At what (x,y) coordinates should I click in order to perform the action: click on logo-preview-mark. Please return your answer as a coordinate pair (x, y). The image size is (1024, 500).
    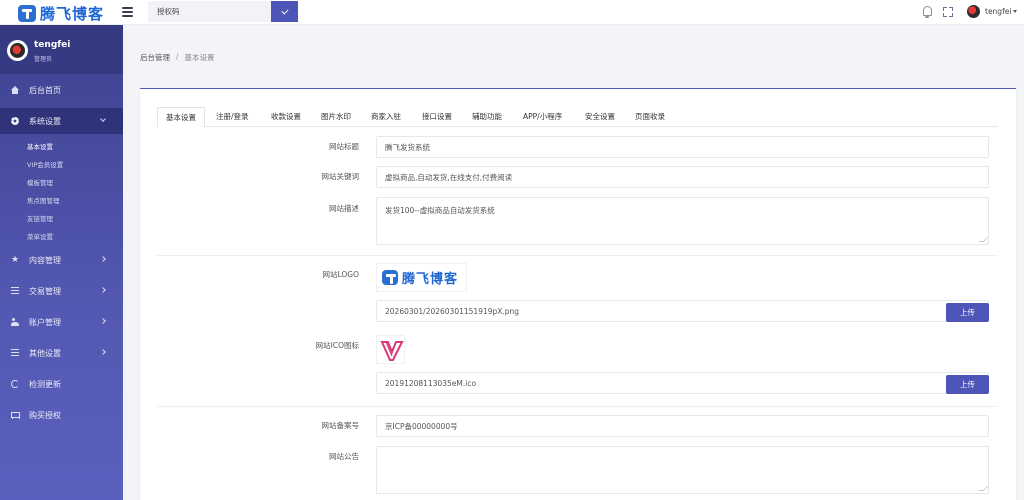
    Looking at the image, I should click on (390, 277).